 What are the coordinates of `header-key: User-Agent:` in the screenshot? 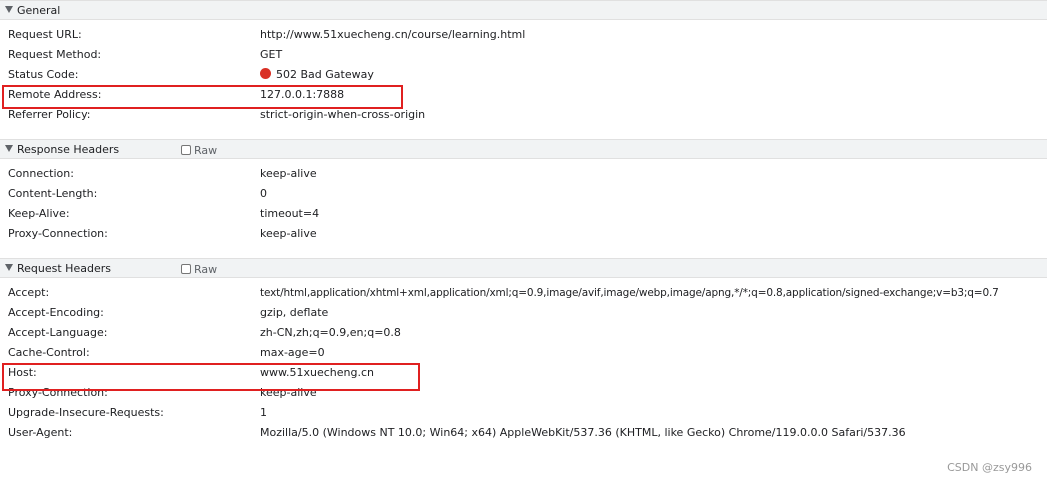 It's located at (40, 432).